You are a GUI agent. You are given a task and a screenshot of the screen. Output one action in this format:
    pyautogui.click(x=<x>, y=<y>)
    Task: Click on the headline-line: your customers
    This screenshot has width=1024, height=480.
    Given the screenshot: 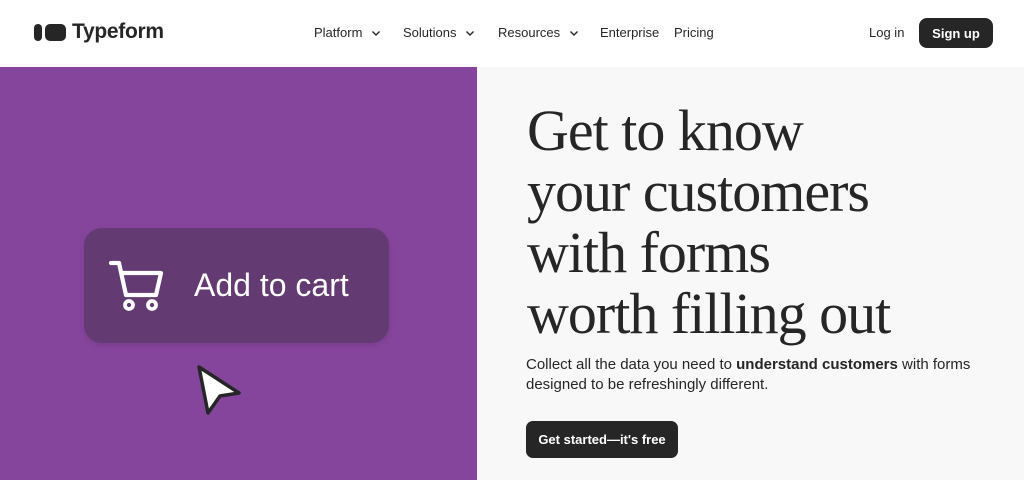 What is the action you would take?
    pyautogui.click(x=698, y=191)
    